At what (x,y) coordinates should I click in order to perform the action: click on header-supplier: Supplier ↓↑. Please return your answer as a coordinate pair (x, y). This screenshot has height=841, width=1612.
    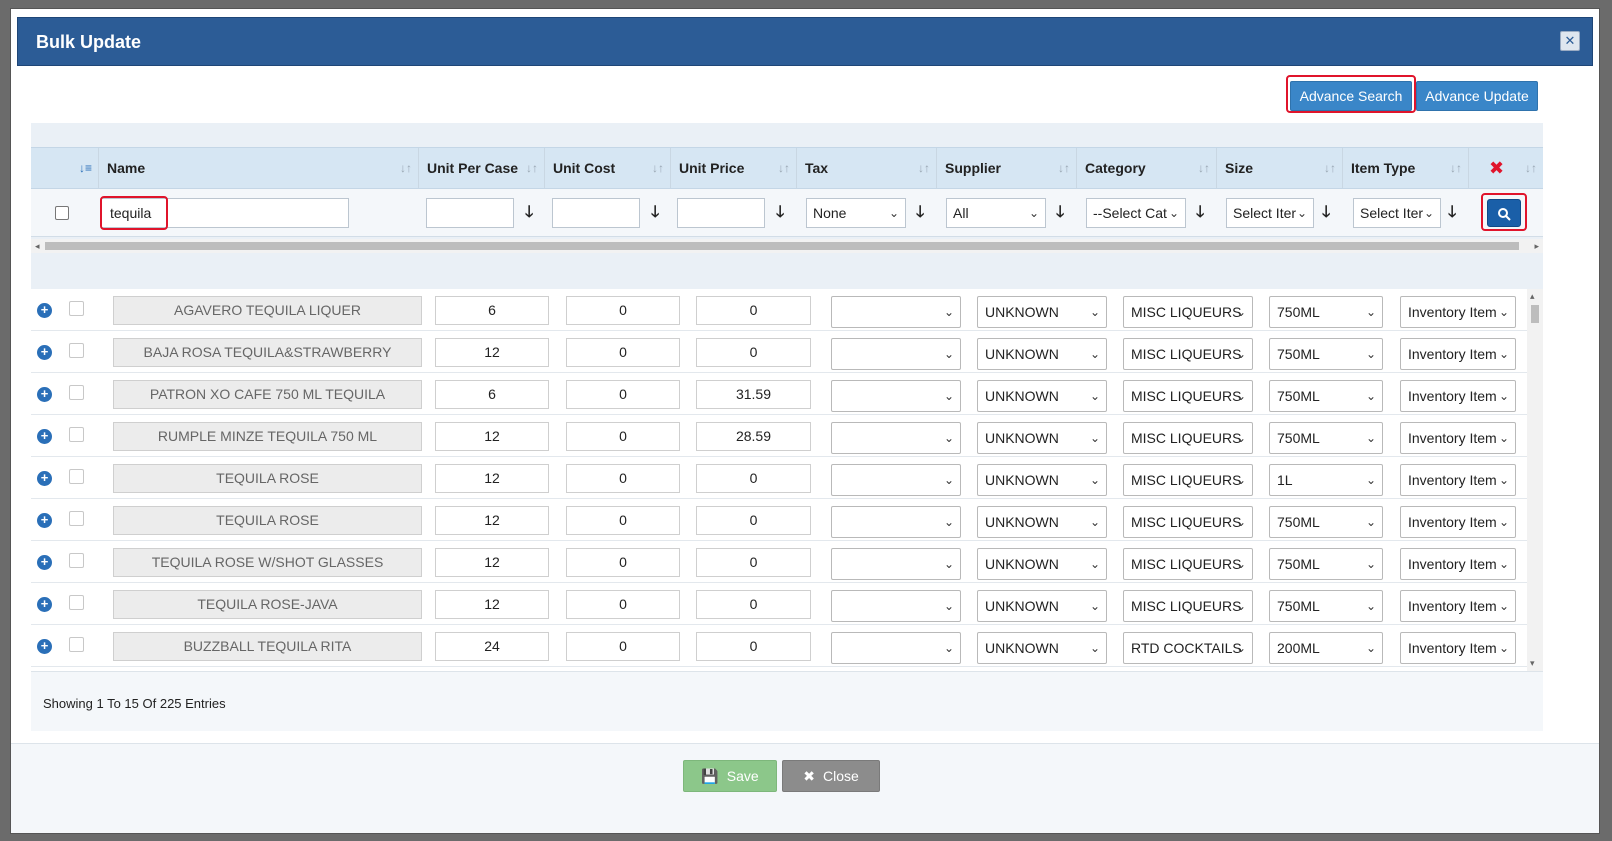
    Looking at the image, I should click on (1007, 168).